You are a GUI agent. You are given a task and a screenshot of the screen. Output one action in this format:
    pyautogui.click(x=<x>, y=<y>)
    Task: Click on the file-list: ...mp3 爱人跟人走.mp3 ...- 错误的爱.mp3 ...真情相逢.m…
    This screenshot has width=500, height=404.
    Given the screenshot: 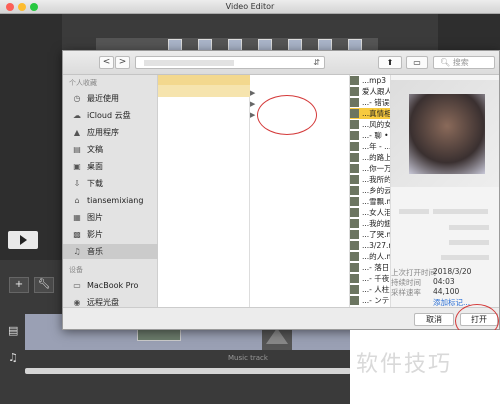 What is the action you would take?
    pyautogui.click(x=391, y=195)
    